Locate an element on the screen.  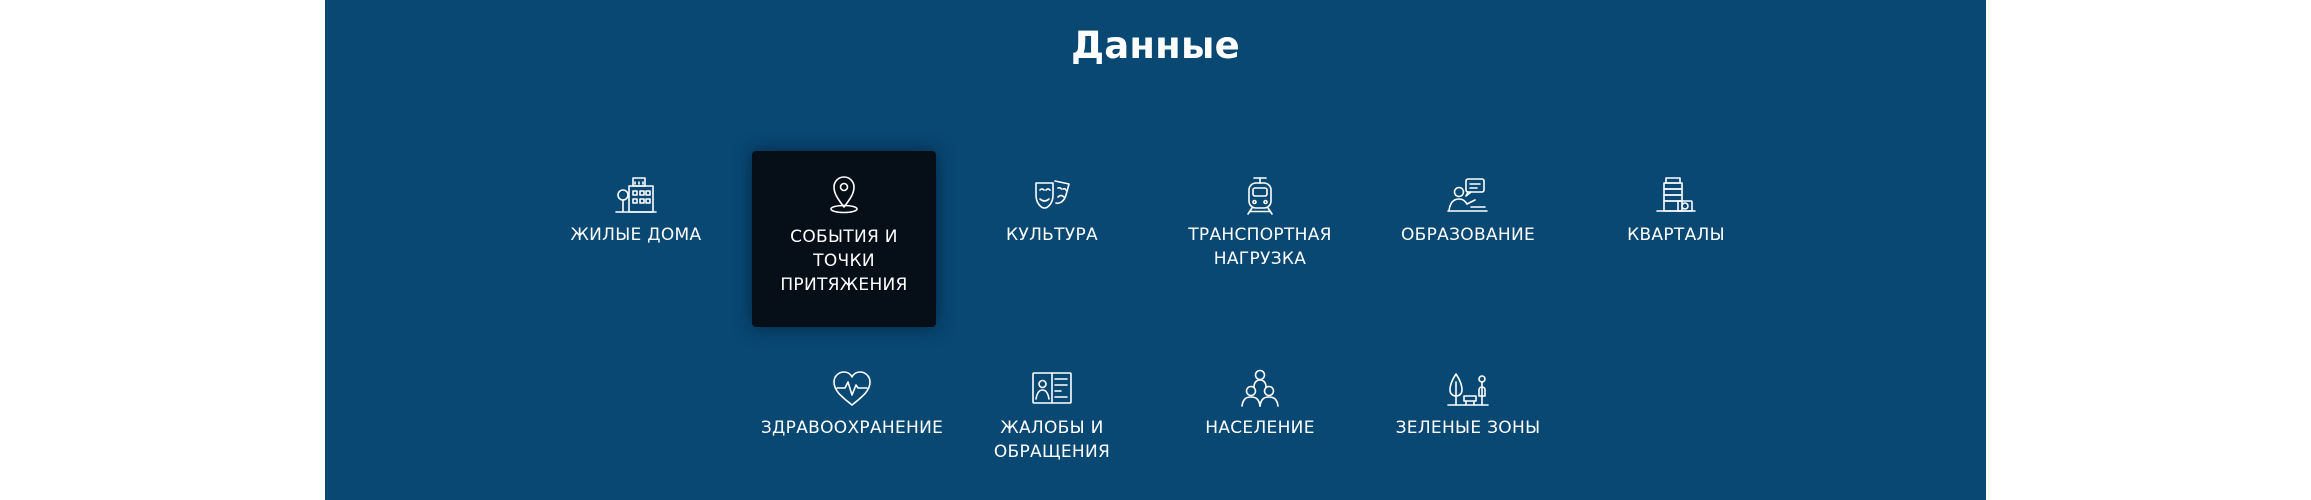
tile-green-zones: ЗЕЛЕНЫЕ ЗОНЫ is located at coordinates (1468, 393).